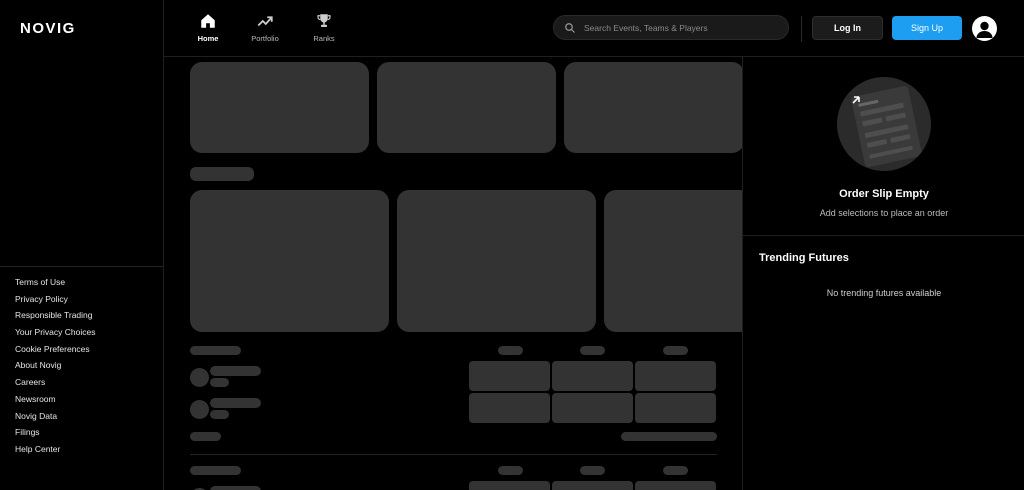 This screenshot has height=490, width=1024. What do you see at coordinates (884, 213) in the screenshot?
I see `order-slip-subtitle: Add selections to place an order` at bounding box center [884, 213].